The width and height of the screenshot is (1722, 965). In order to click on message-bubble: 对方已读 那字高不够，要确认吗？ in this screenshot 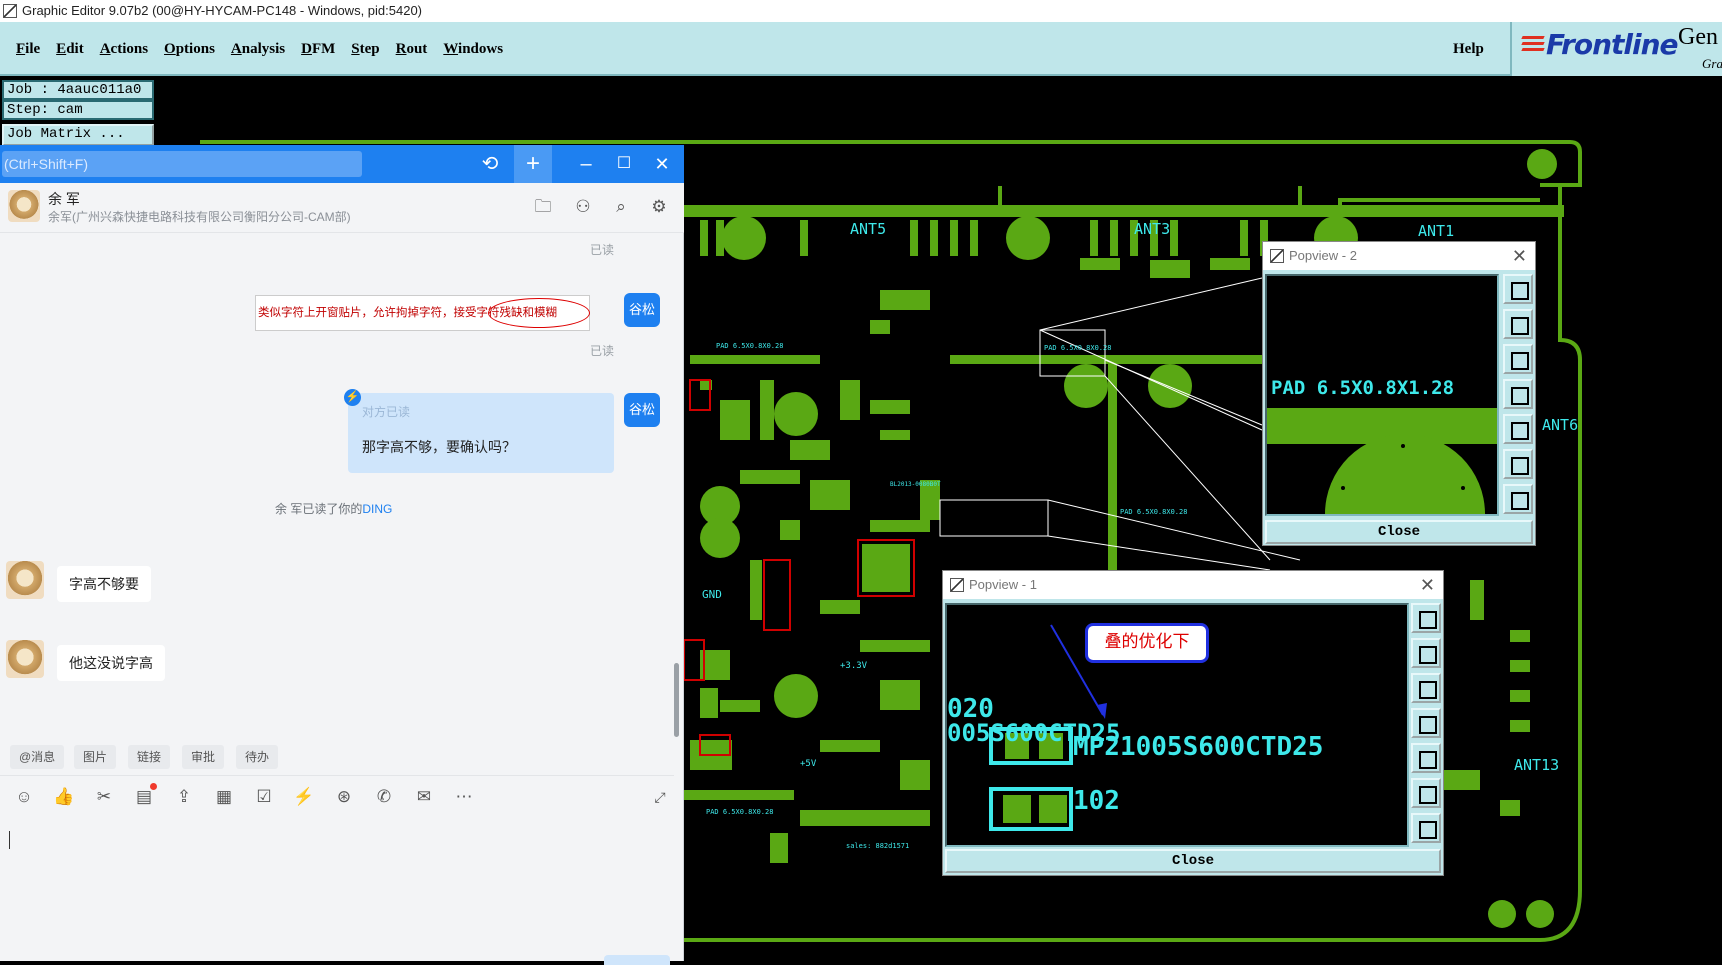, I will do `click(481, 433)`.